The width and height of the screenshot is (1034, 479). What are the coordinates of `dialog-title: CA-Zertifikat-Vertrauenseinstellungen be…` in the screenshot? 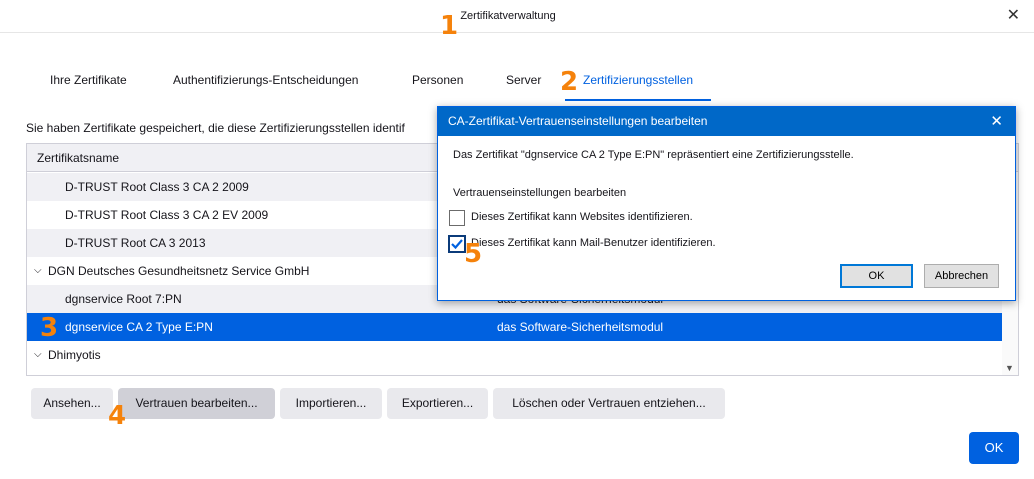 It's located at (726, 121).